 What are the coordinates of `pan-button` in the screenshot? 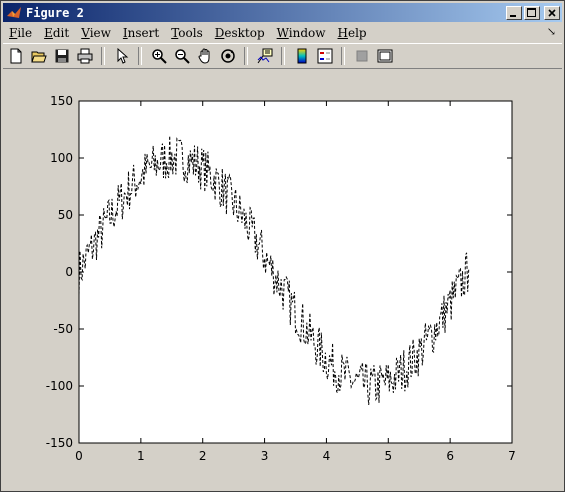 It's located at (205, 56).